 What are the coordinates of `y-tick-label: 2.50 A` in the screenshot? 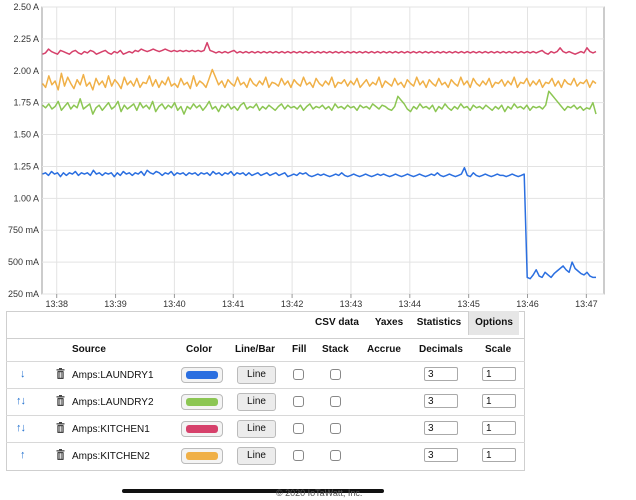 It's located at (26, 7).